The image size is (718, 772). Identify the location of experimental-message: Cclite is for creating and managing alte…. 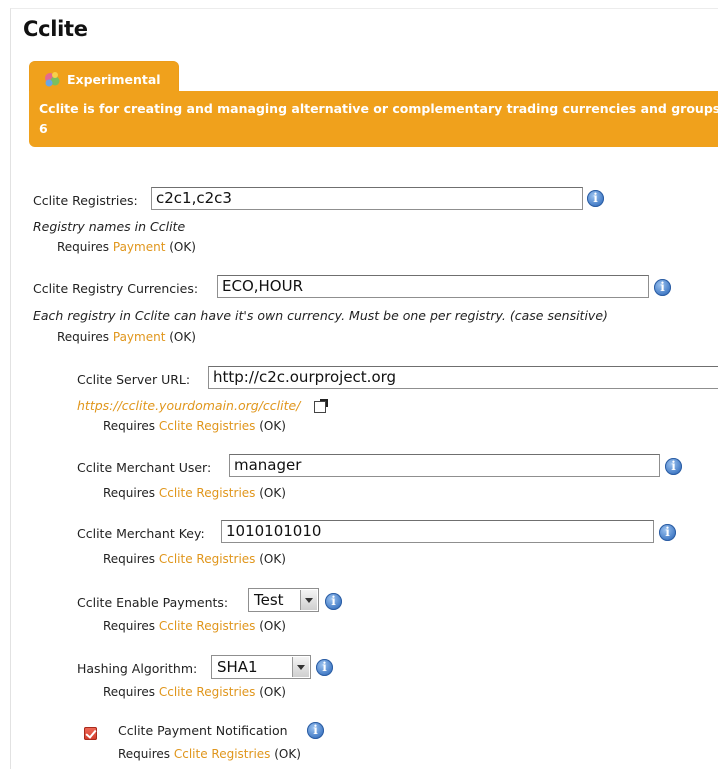
(378, 119).